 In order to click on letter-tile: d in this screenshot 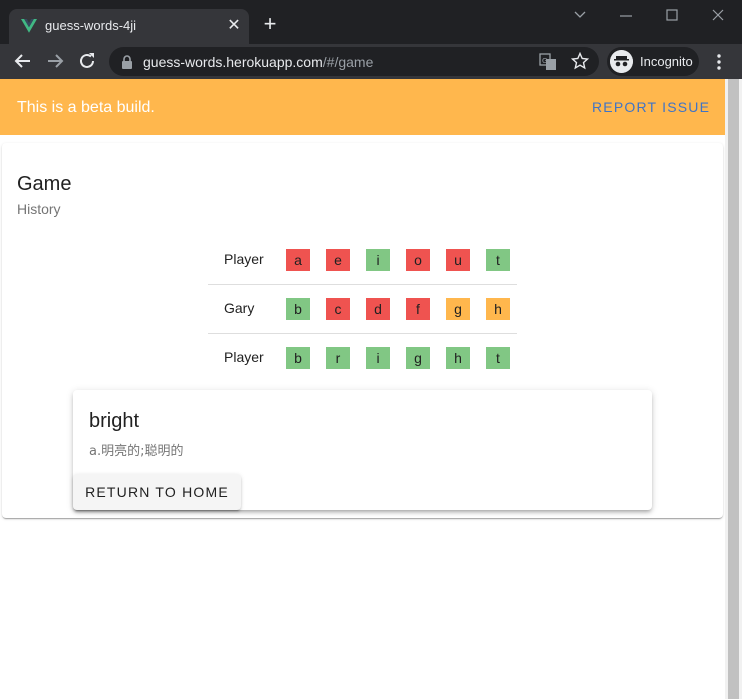, I will do `click(378, 309)`.